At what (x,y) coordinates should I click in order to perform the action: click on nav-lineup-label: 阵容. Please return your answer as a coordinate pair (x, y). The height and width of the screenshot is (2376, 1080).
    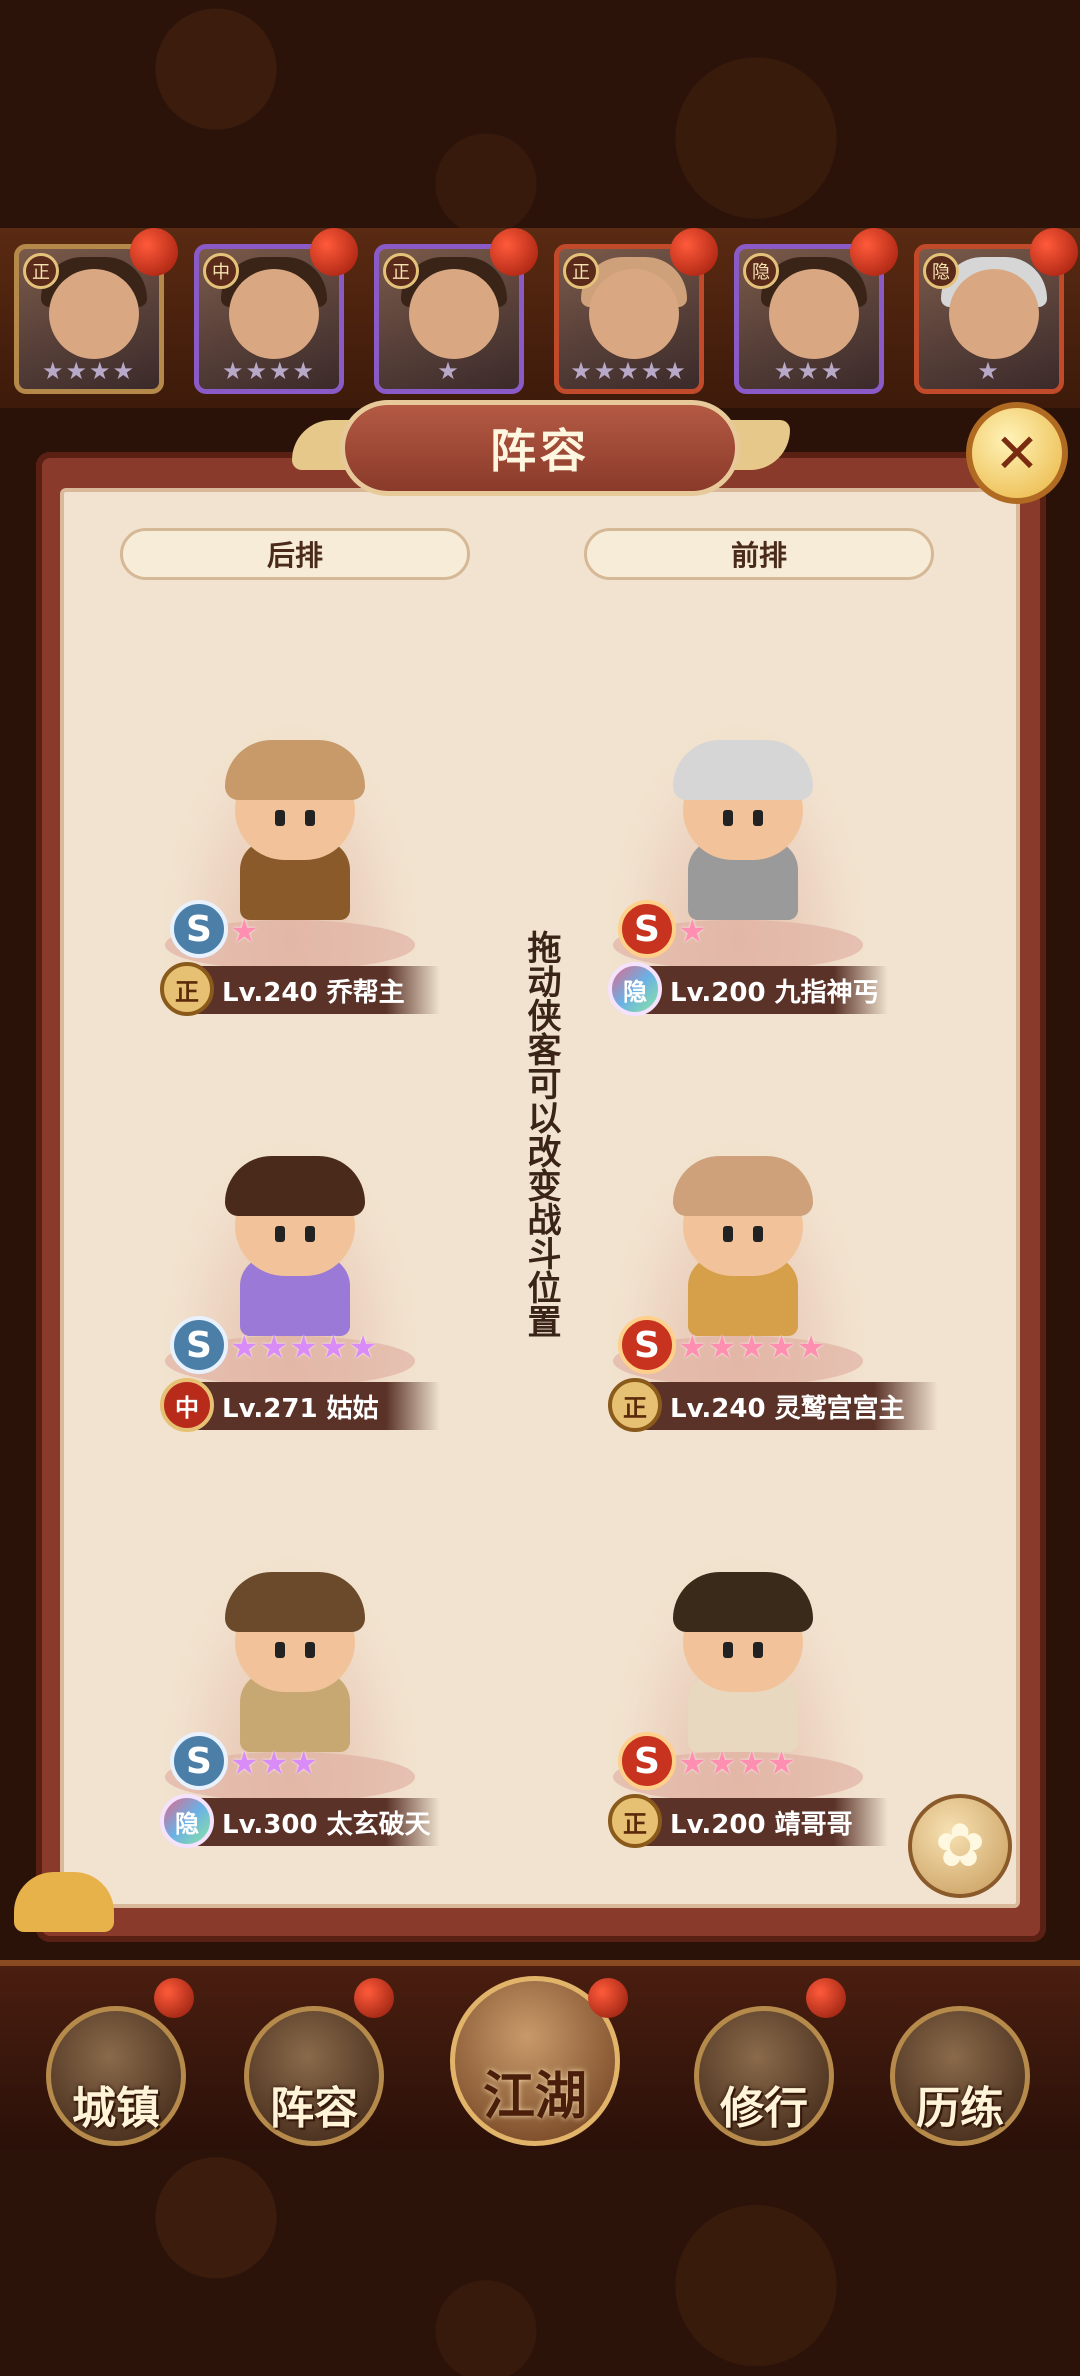
    Looking at the image, I should click on (314, 2108).